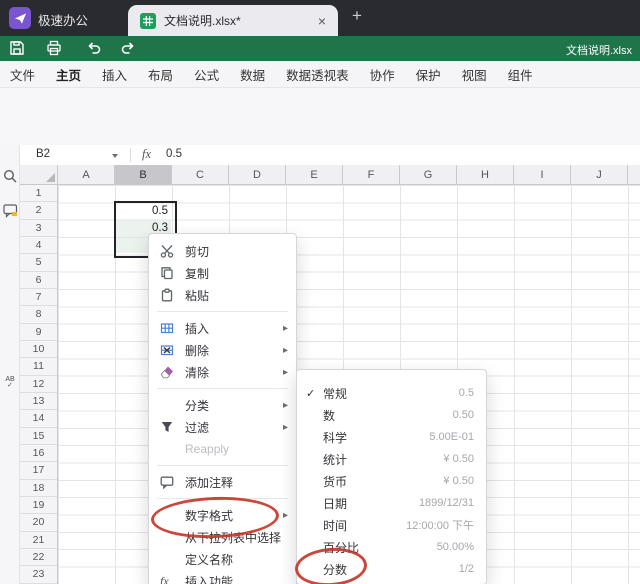 This screenshot has height=584, width=640. I want to click on menu-item-label: 插入功能, so click(209, 579).